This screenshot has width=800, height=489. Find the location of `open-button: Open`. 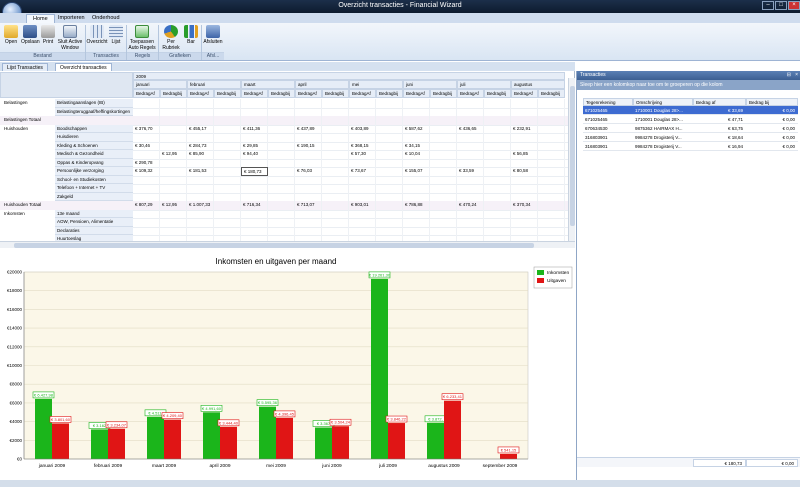

open-button: Open is located at coordinates (11, 35).